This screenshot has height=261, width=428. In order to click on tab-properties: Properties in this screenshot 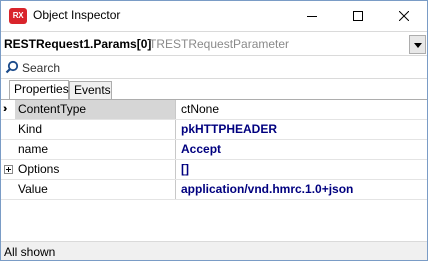, I will do `click(39, 89)`.